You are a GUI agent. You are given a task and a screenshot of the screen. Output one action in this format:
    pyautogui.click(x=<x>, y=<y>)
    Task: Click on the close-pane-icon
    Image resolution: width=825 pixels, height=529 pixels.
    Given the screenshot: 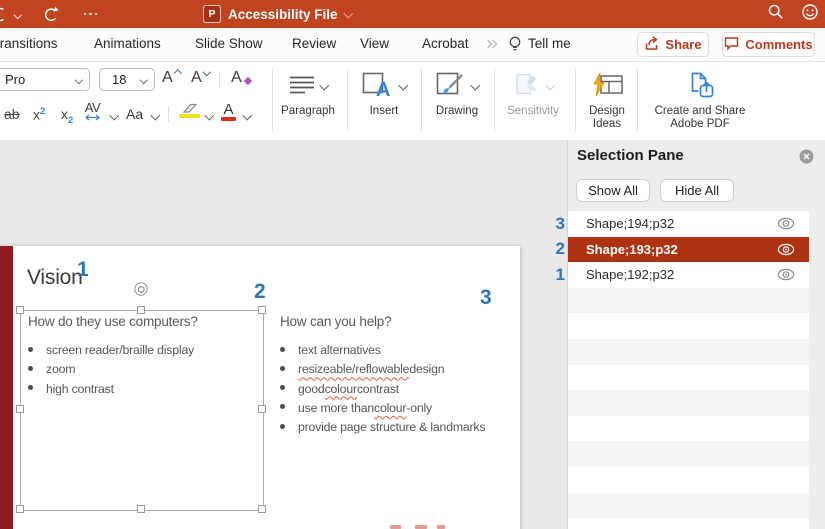 What is the action you would take?
    pyautogui.click(x=806, y=159)
    